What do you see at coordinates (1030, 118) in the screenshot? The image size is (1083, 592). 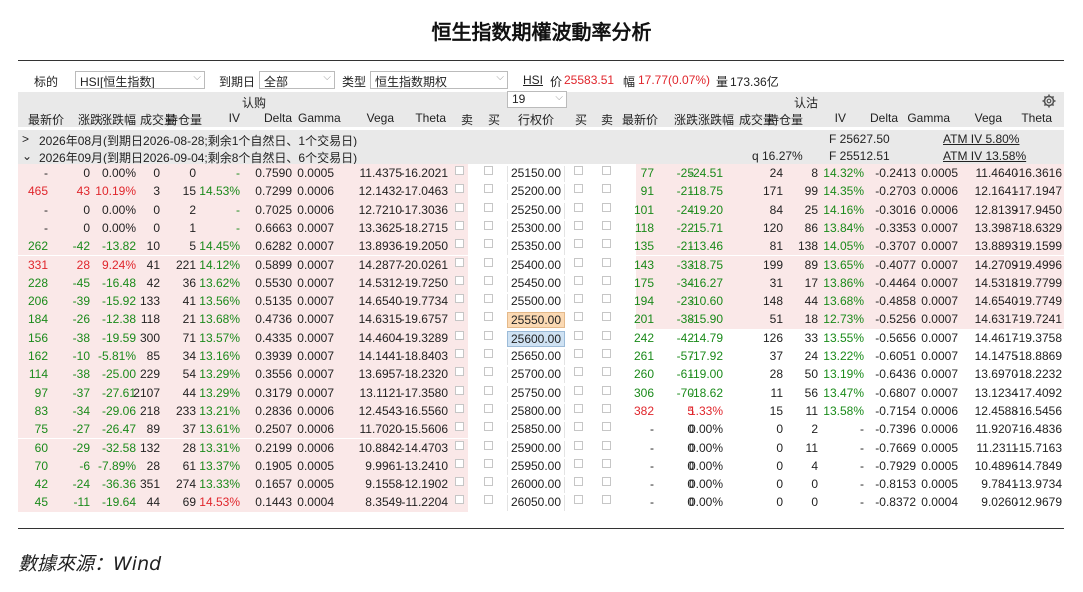 I see `col-header-put-11: Theta` at bounding box center [1030, 118].